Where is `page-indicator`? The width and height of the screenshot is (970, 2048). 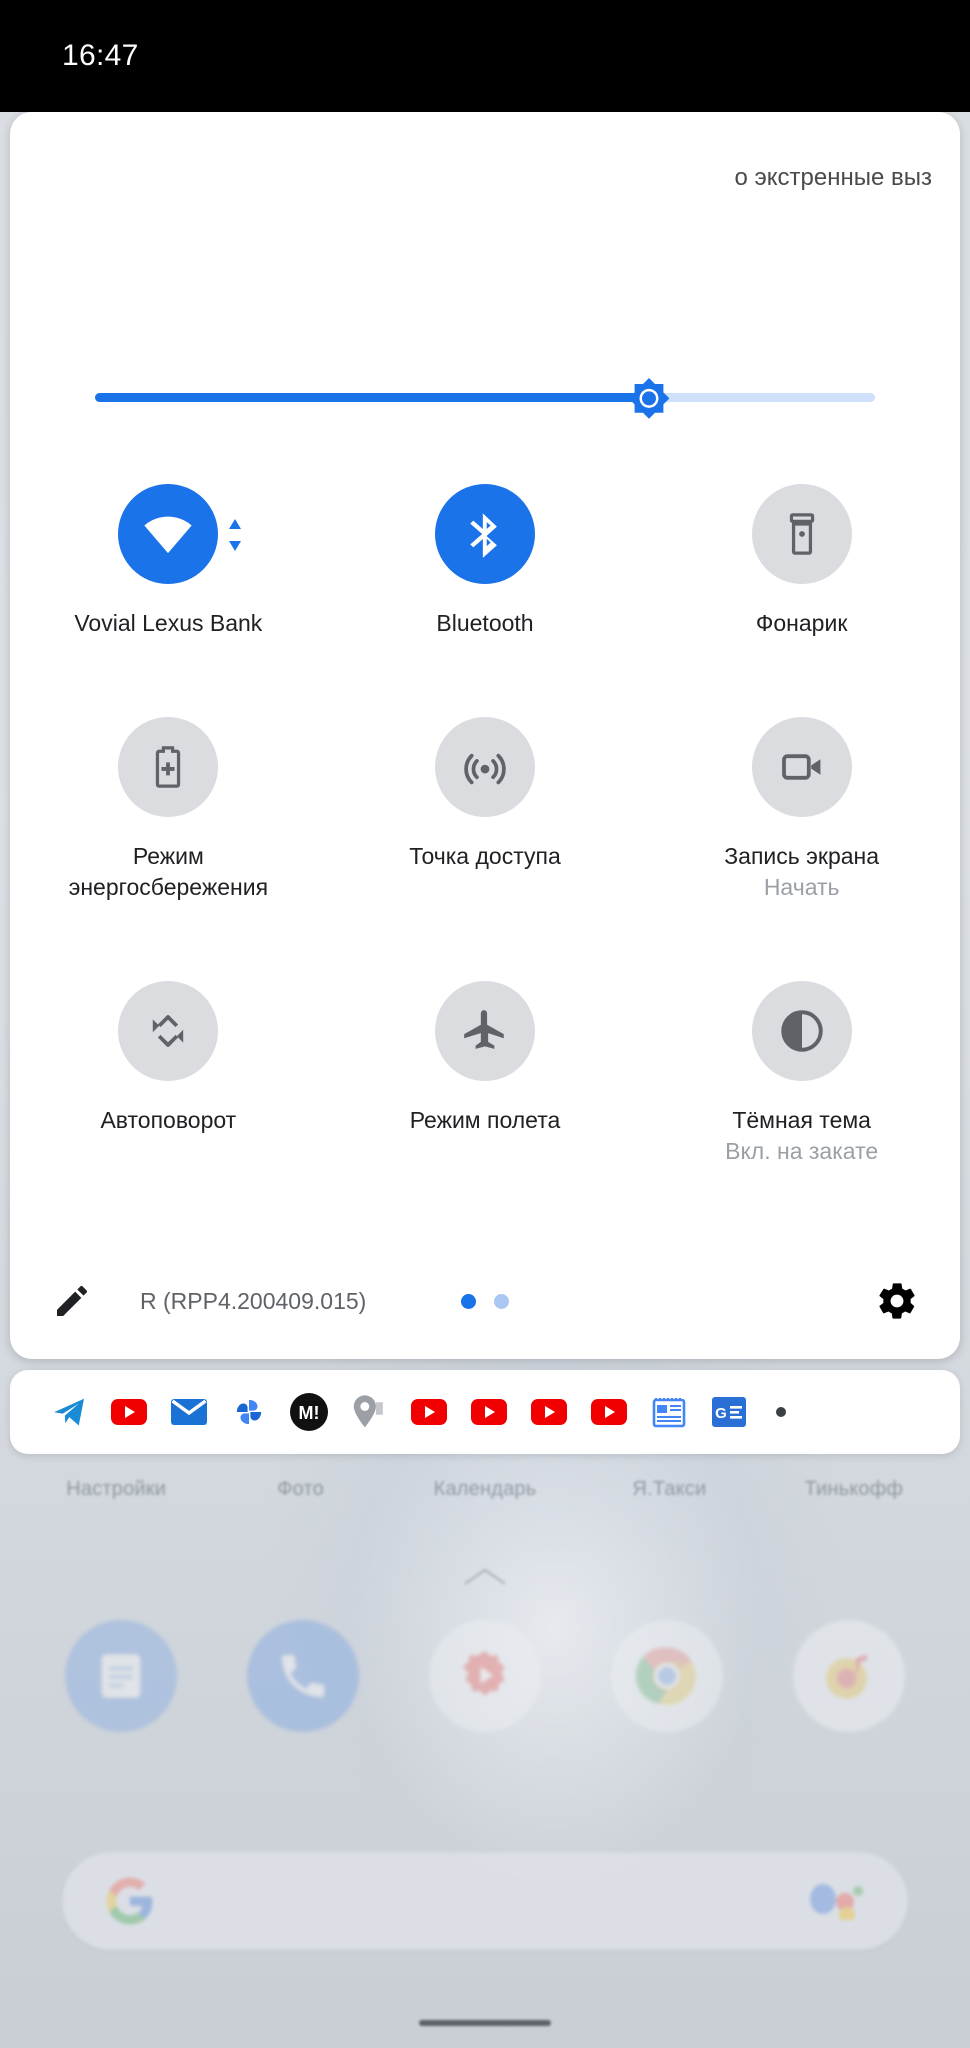 page-indicator is located at coordinates (485, 1301).